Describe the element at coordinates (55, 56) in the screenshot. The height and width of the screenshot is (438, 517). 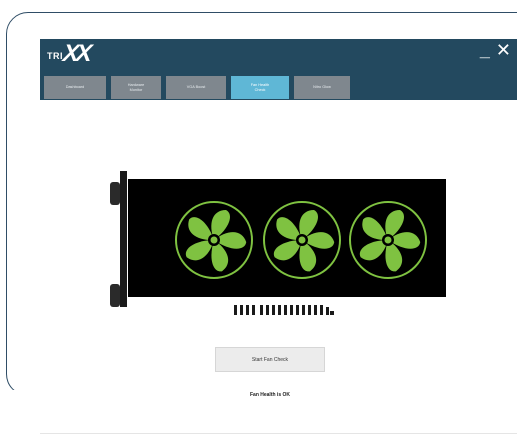
I see `logo-prefix: TRI` at that location.